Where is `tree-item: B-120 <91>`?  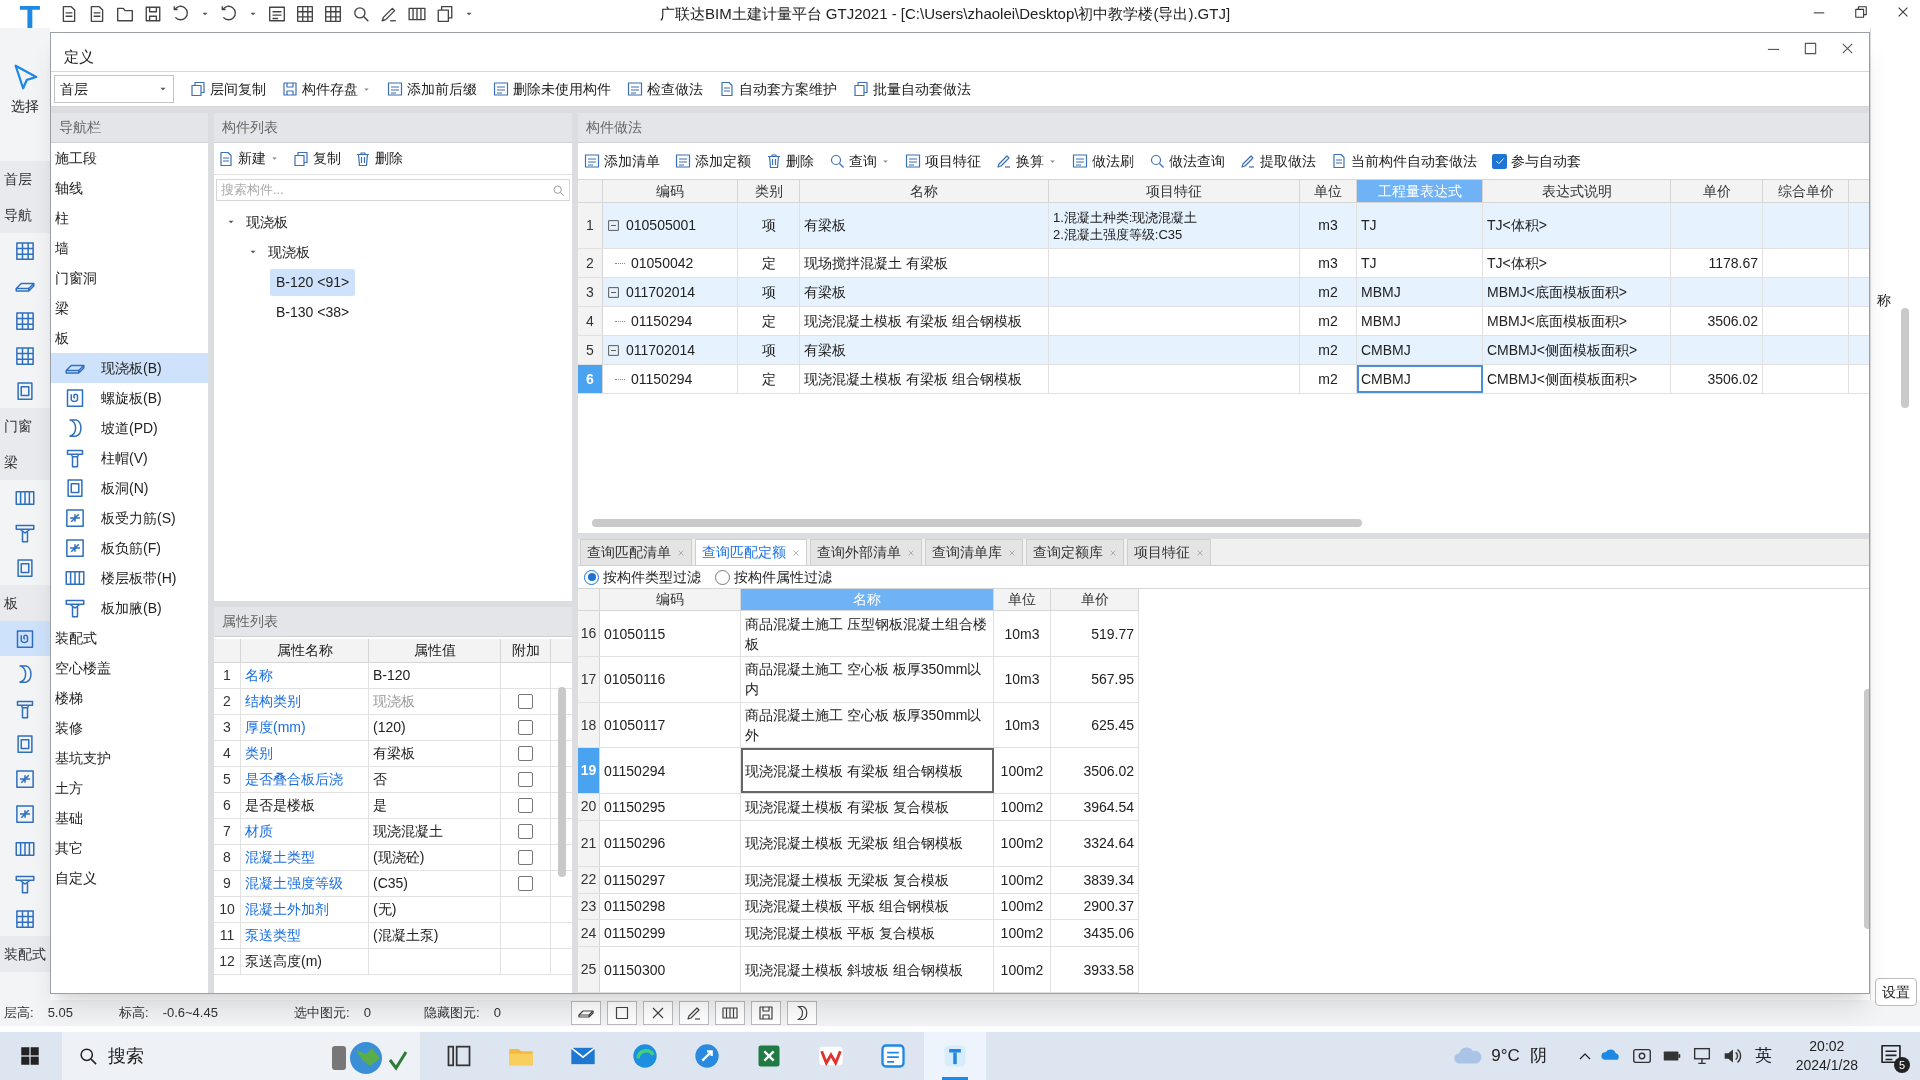 tree-item: B-120 <91> is located at coordinates (313, 282).